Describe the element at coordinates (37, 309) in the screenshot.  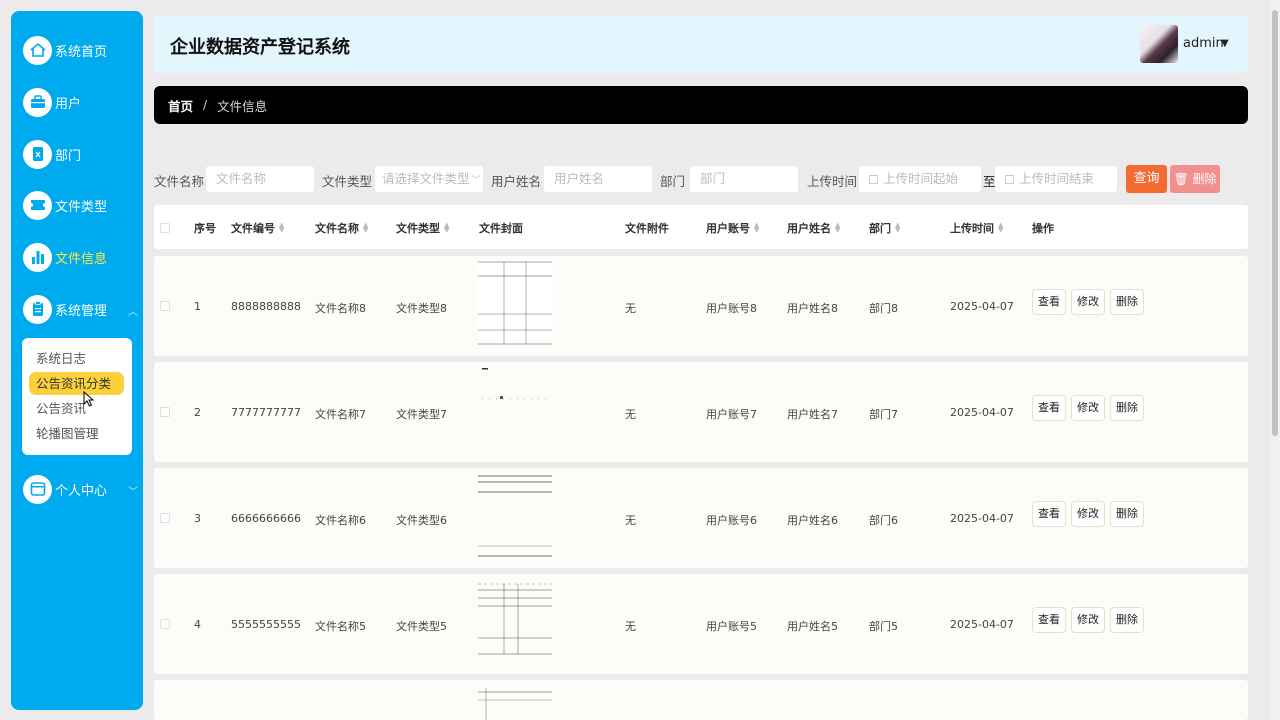
I see `clipboard-icon` at that location.